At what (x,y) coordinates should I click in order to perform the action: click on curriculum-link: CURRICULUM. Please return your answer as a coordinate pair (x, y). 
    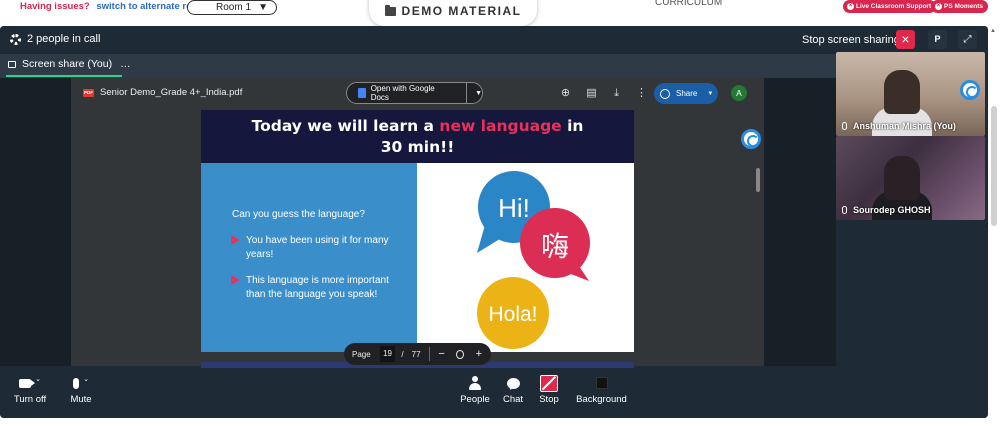
    Looking at the image, I should click on (688, 4).